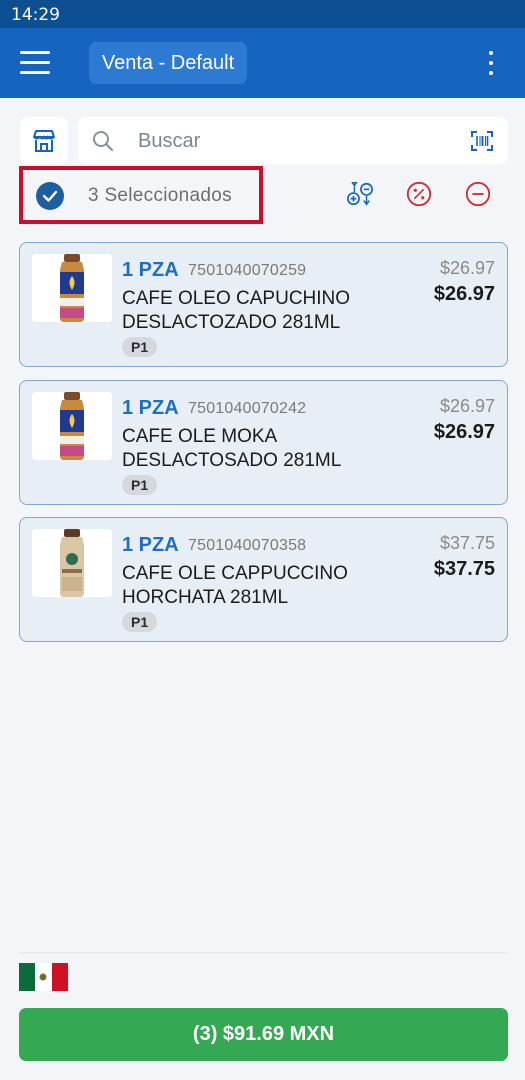  What do you see at coordinates (491, 63) in the screenshot?
I see `more-options-icon` at bounding box center [491, 63].